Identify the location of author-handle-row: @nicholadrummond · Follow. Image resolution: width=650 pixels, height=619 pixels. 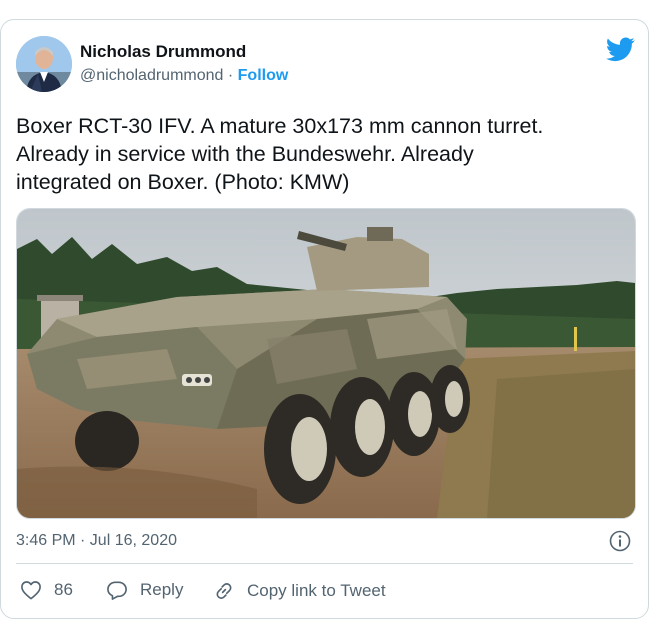
(184, 76).